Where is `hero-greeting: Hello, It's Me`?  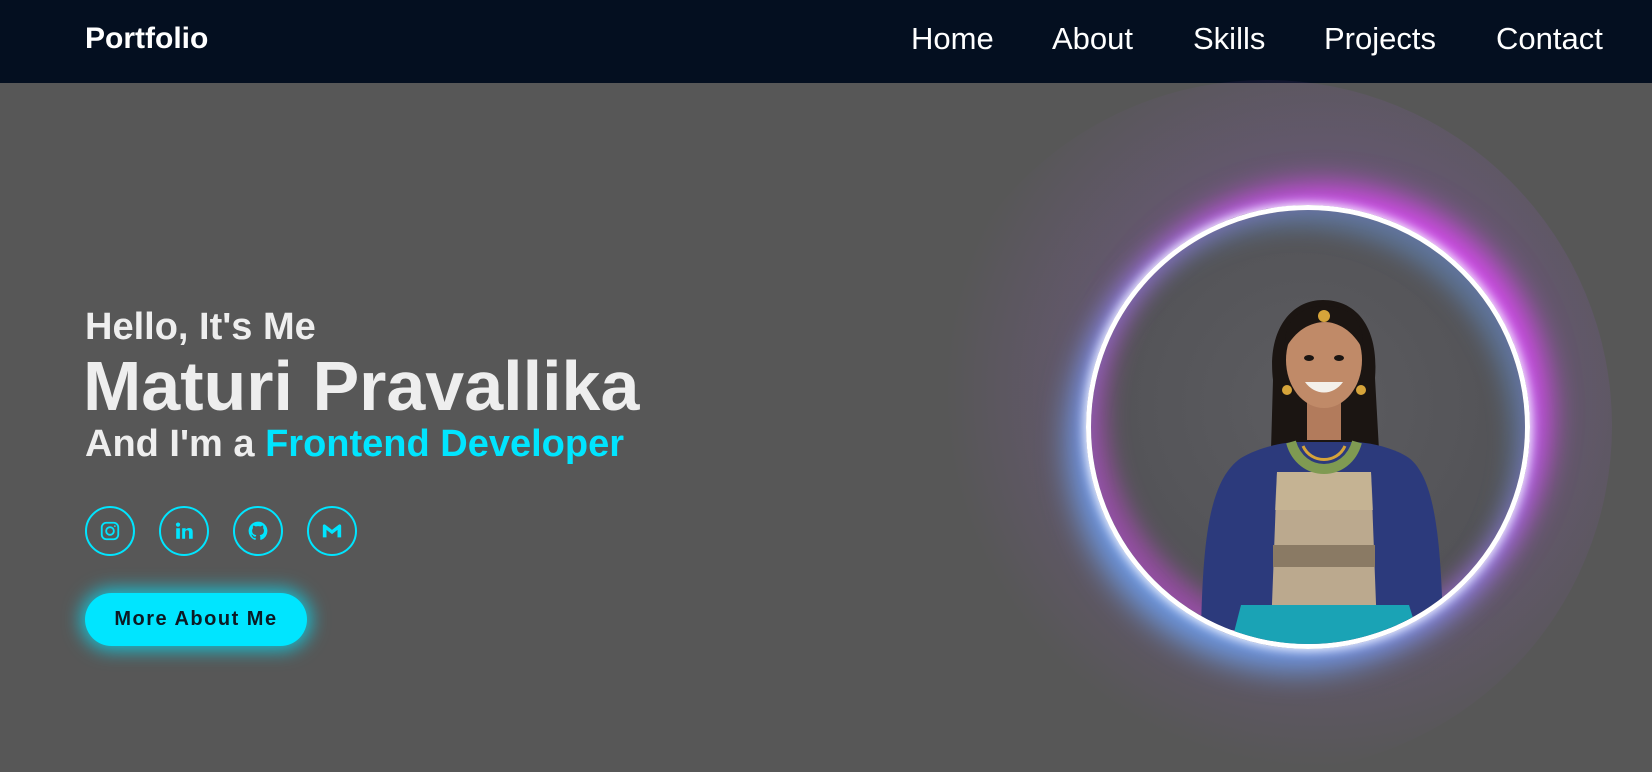
hero-greeting: Hello, It's Me is located at coordinates (200, 327).